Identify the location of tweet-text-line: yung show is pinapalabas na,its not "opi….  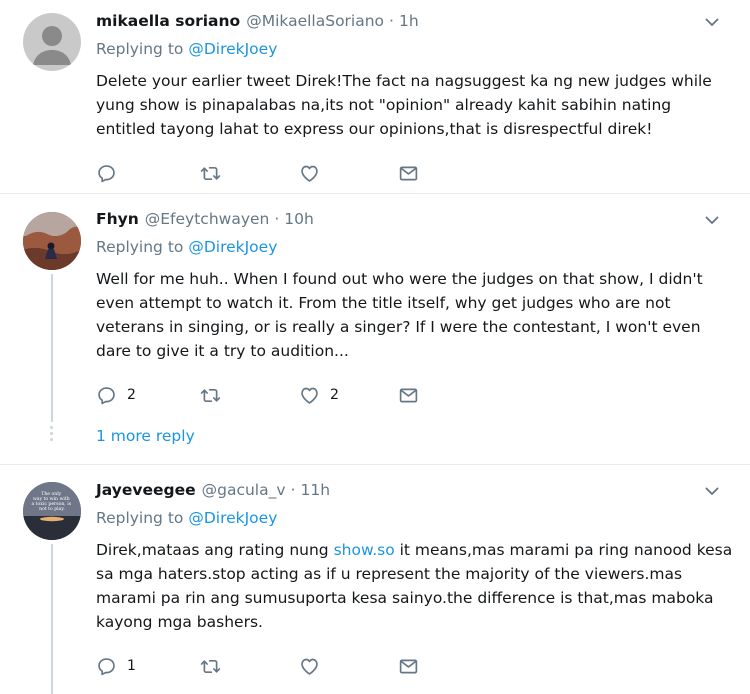
(384, 105).